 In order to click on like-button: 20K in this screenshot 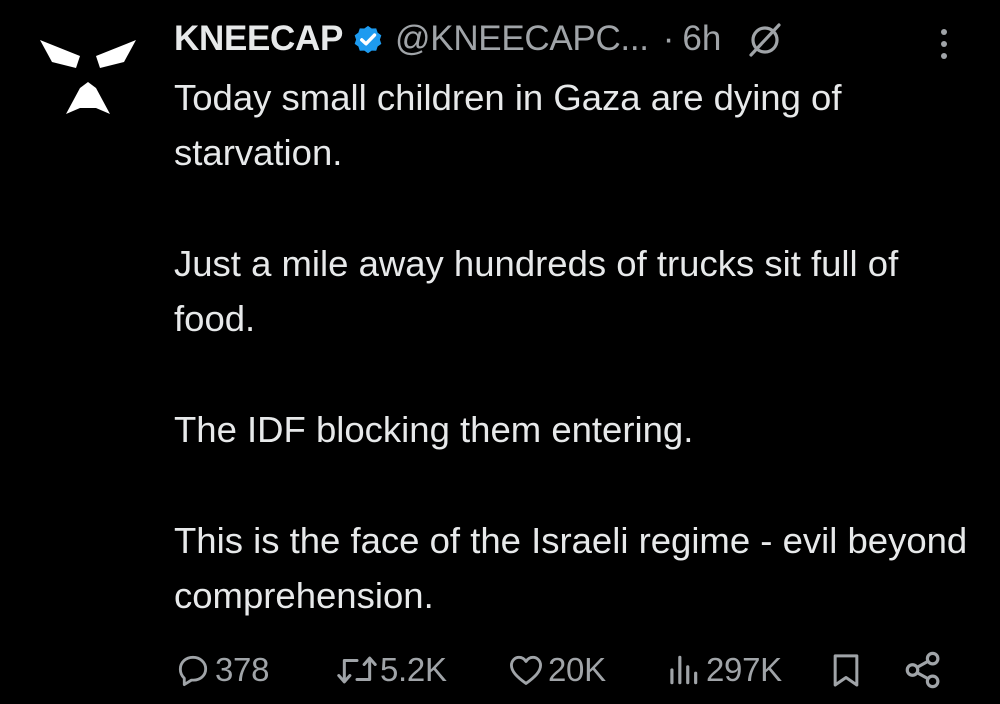, I will do `click(556, 670)`.